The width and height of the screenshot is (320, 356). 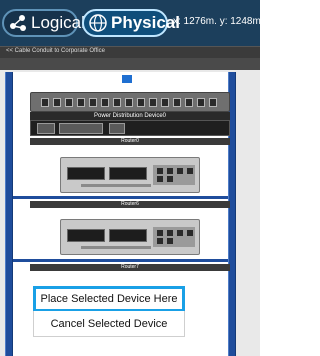 I want to click on tab-logical: Logical, so click(x=43, y=23).